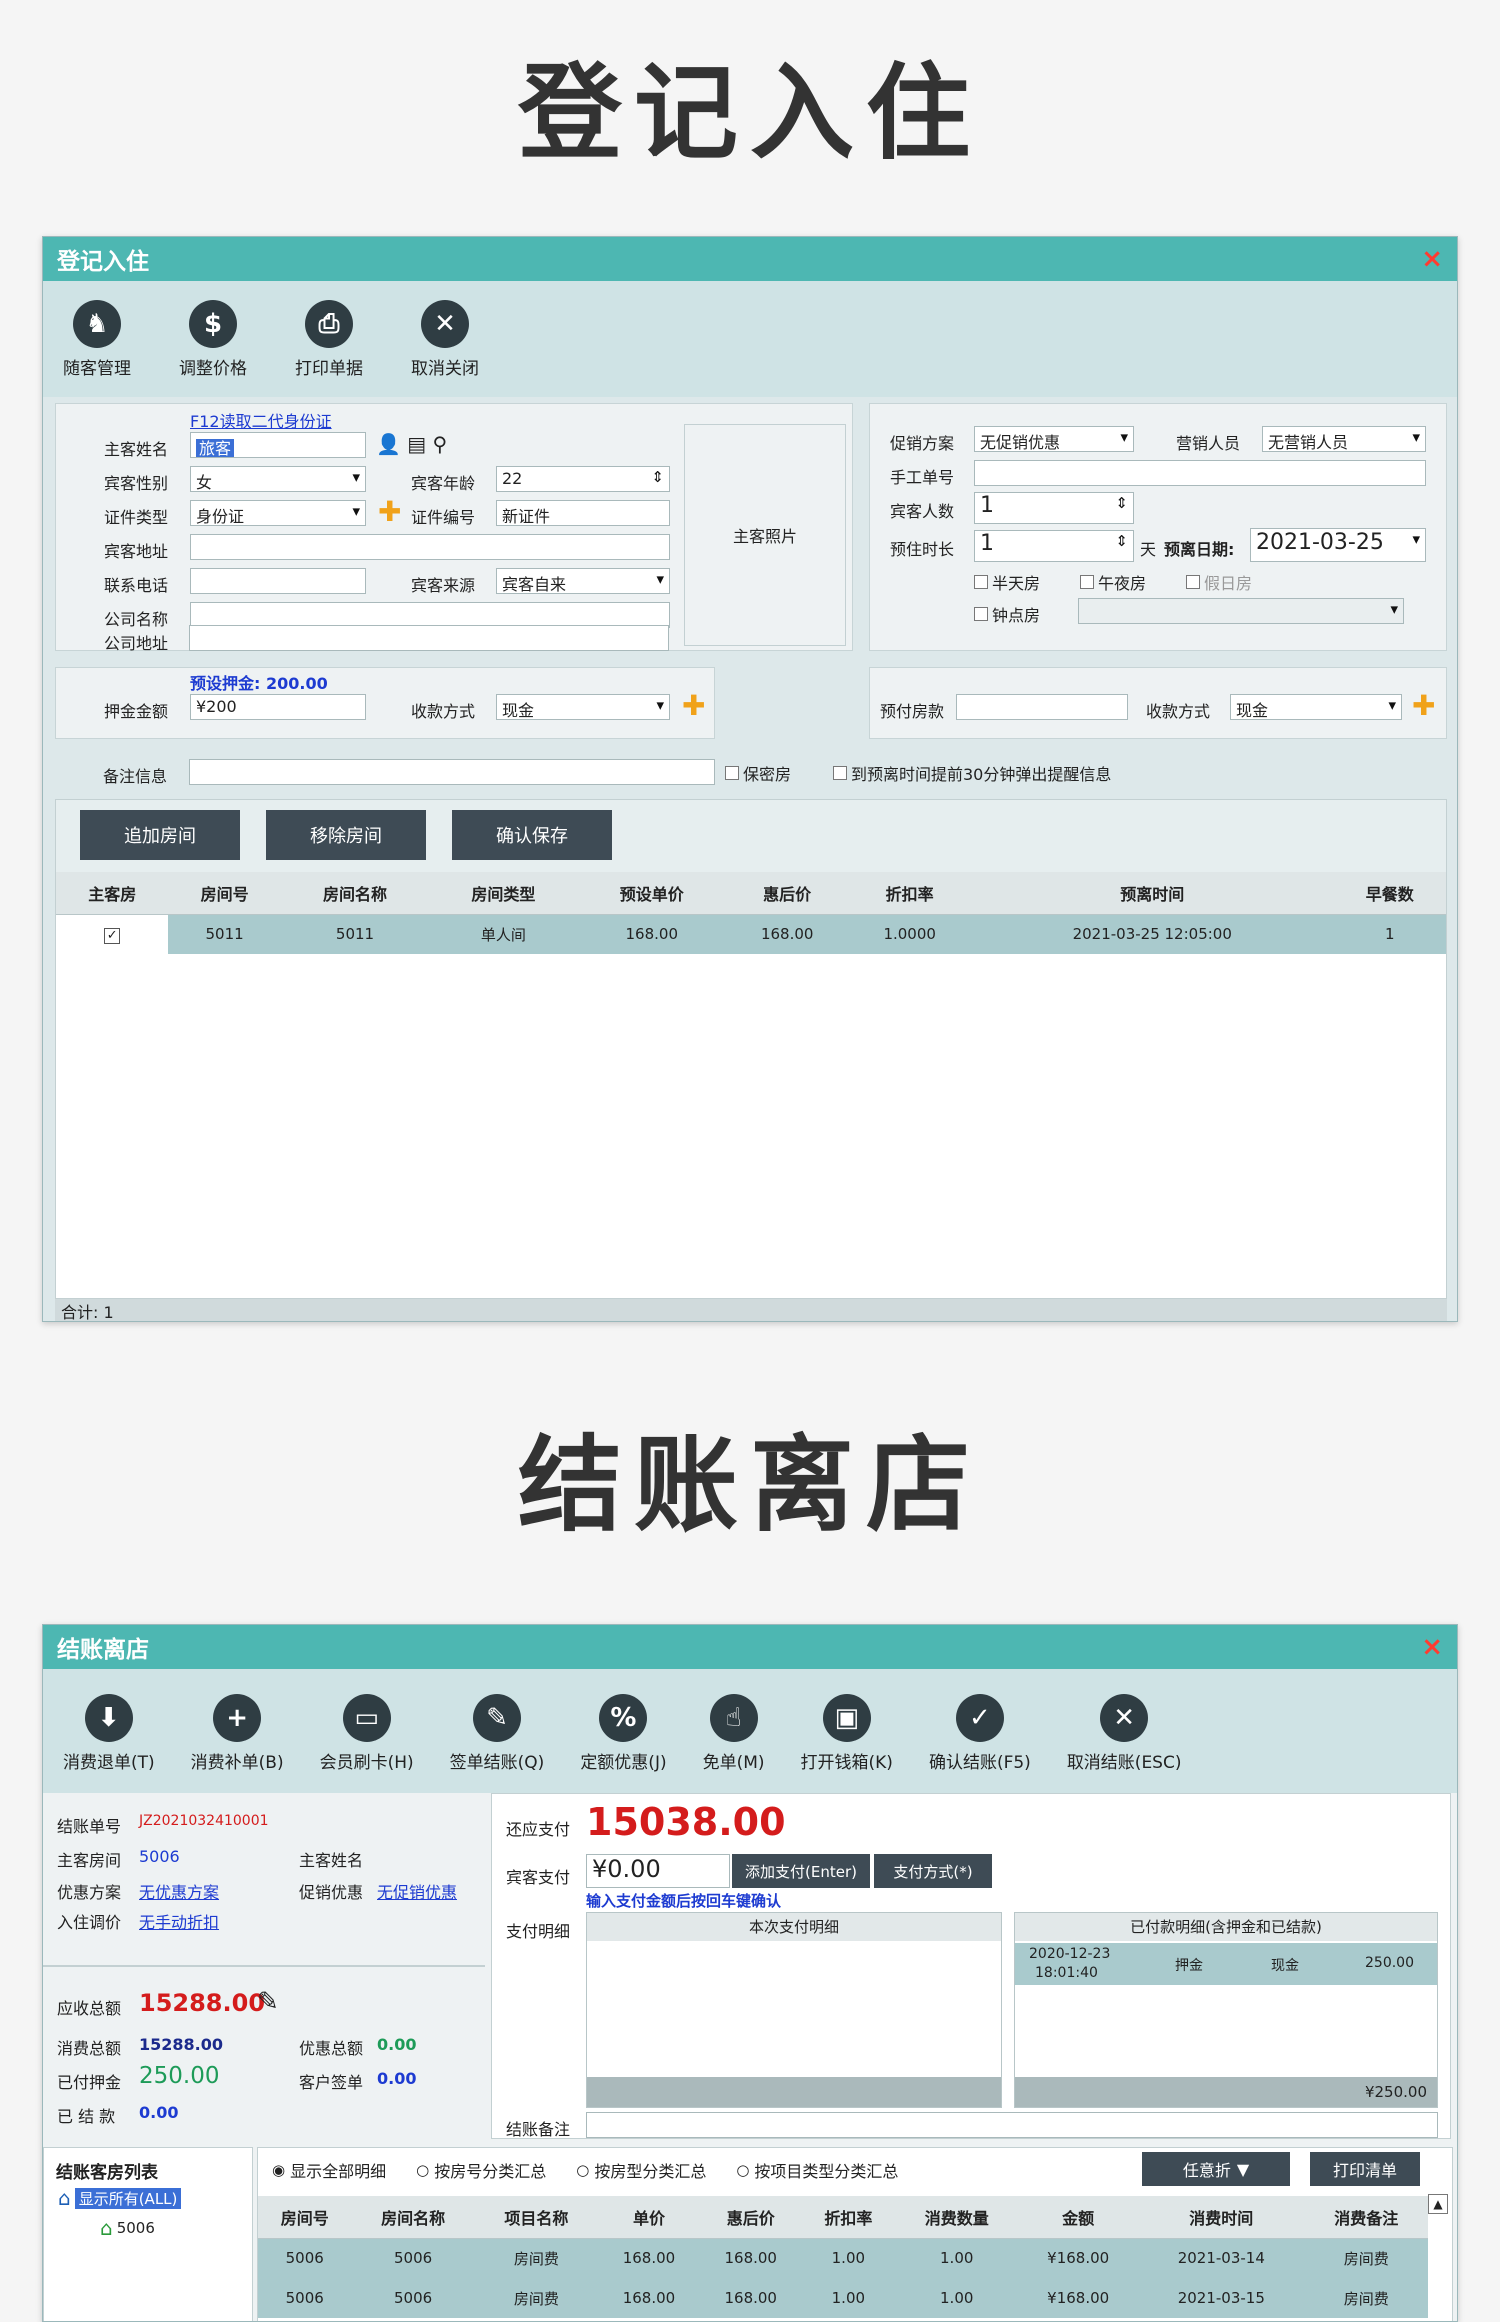  Describe the element at coordinates (278, 707) in the screenshot. I see `deposit-amount-input: ¥200` at that location.